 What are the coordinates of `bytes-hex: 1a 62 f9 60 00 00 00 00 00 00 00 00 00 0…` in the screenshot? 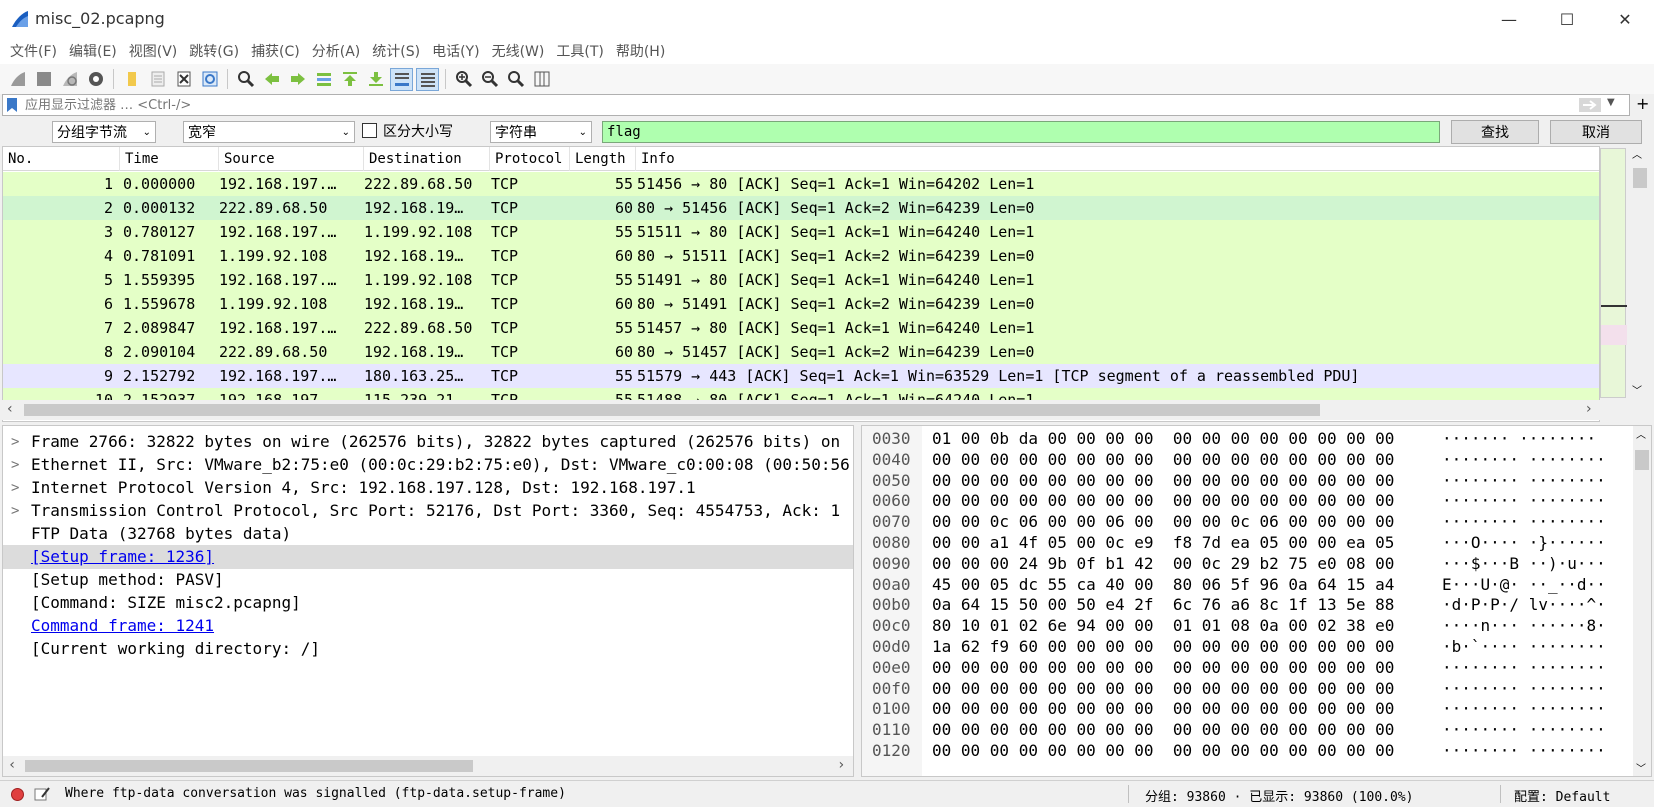 It's located at (1163, 647).